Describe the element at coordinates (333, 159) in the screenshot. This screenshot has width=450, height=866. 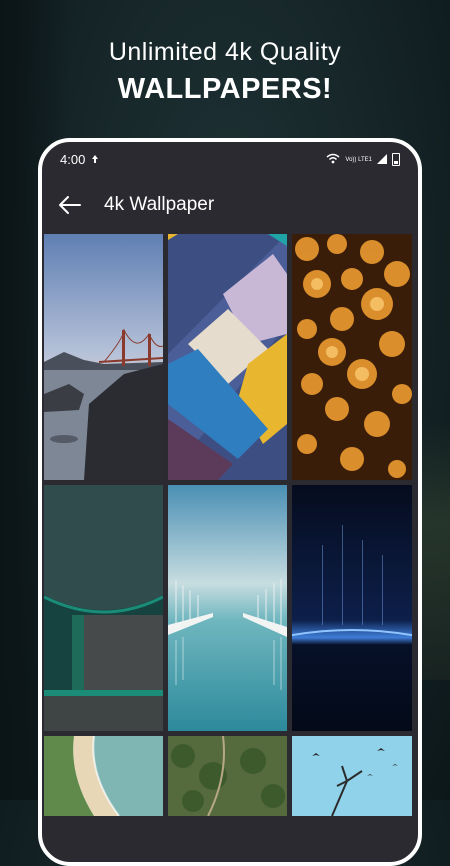
I see `wifi-icon` at that location.